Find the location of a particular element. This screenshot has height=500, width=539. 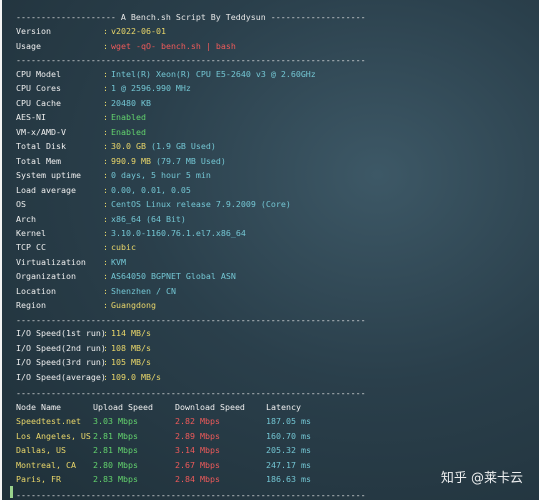

sysinfo-label: Region is located at coordinates (31, 305).